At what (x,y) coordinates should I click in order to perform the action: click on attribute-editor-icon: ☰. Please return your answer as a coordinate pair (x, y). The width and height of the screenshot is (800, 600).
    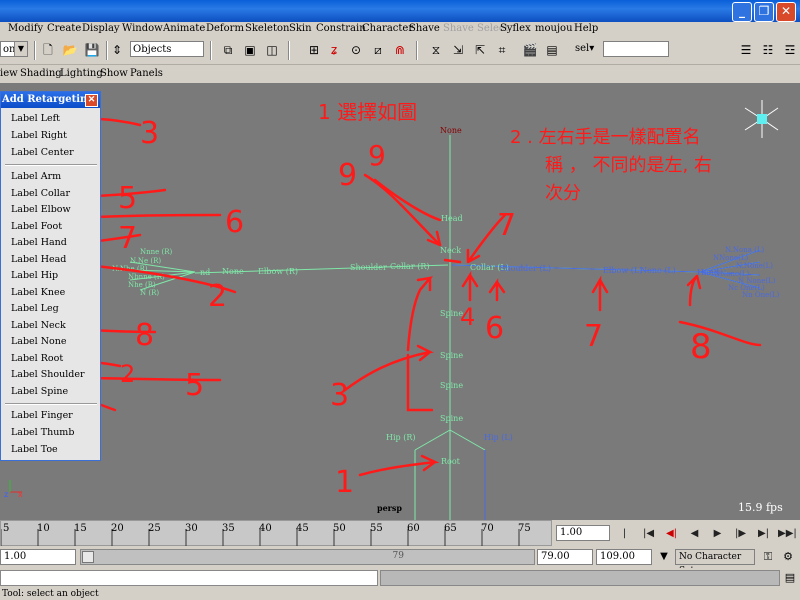
    Looking at the image, I should click on (746, 50).